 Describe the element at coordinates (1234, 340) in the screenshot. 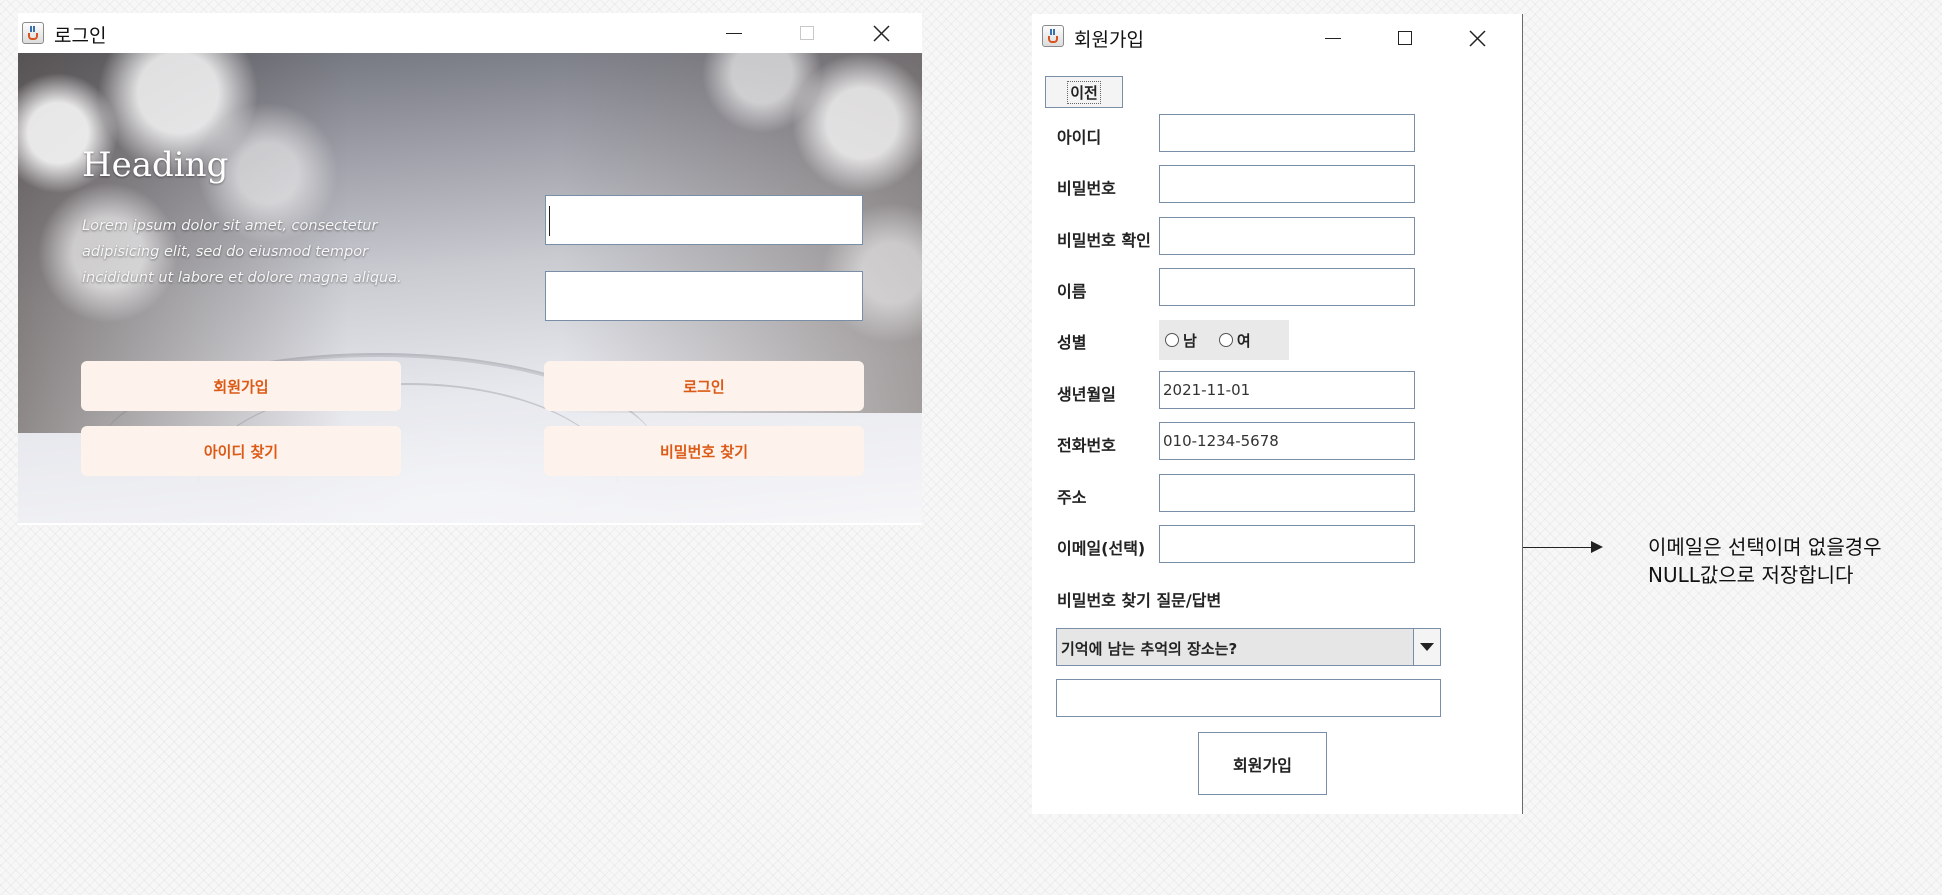

I see `gender-female-radio: 여` at that location.